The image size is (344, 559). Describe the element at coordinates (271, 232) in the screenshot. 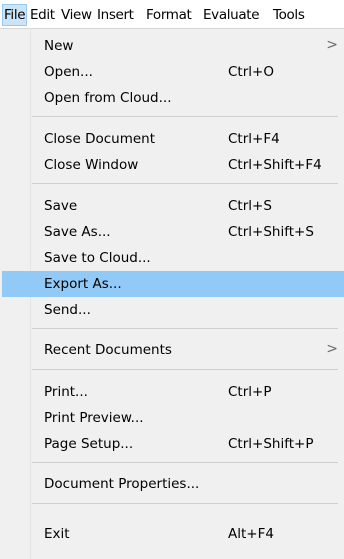

I see `menu-item-shortcut: Ctrl+Shift+S` at that location.